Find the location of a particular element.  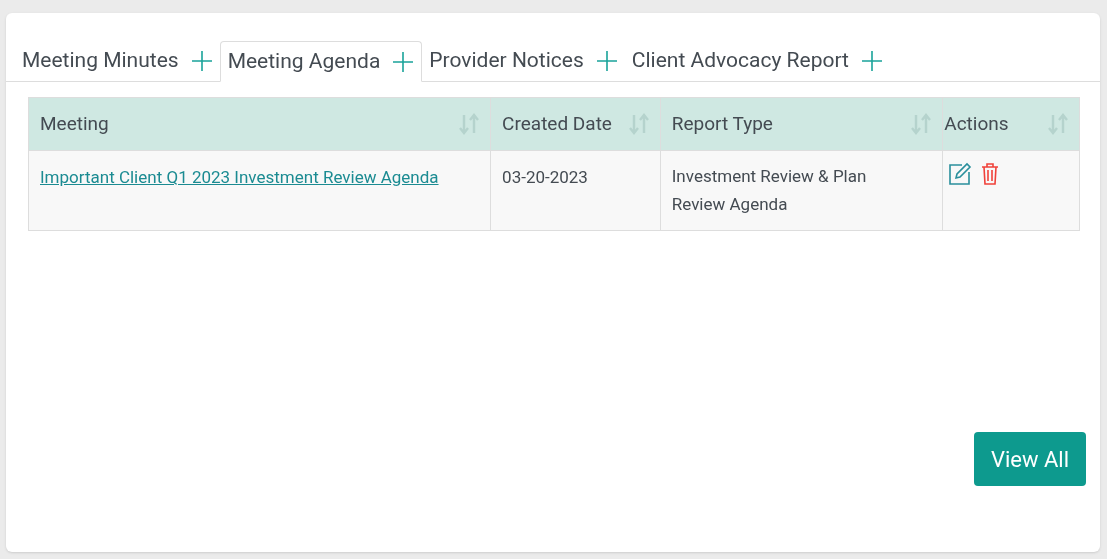

tab: Meeting Minutes is located at coordinates (117, 61).